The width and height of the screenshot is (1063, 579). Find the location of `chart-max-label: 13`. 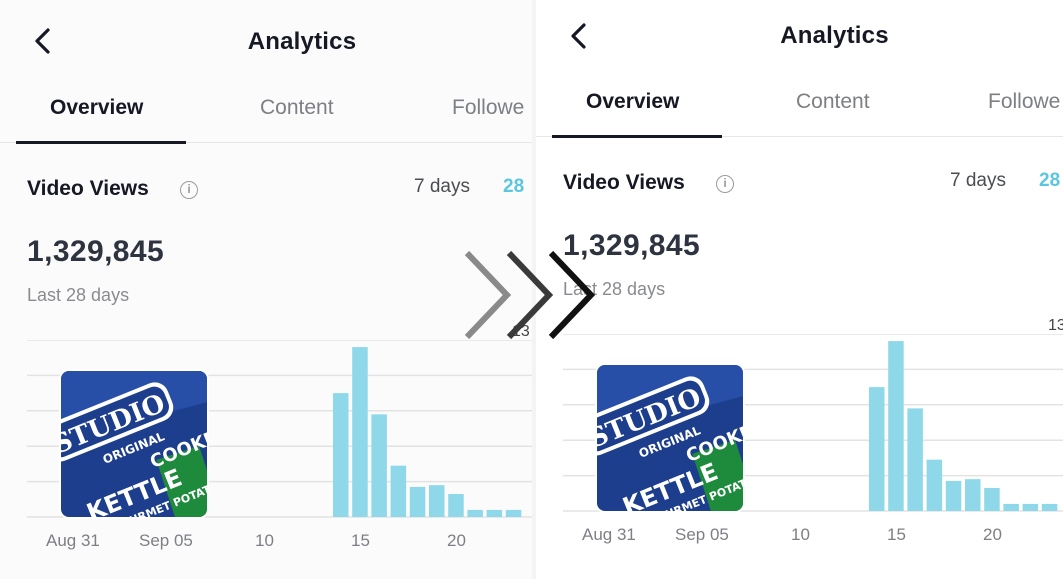

chart-max-label: 13 is located at coordinates (1055, 325).